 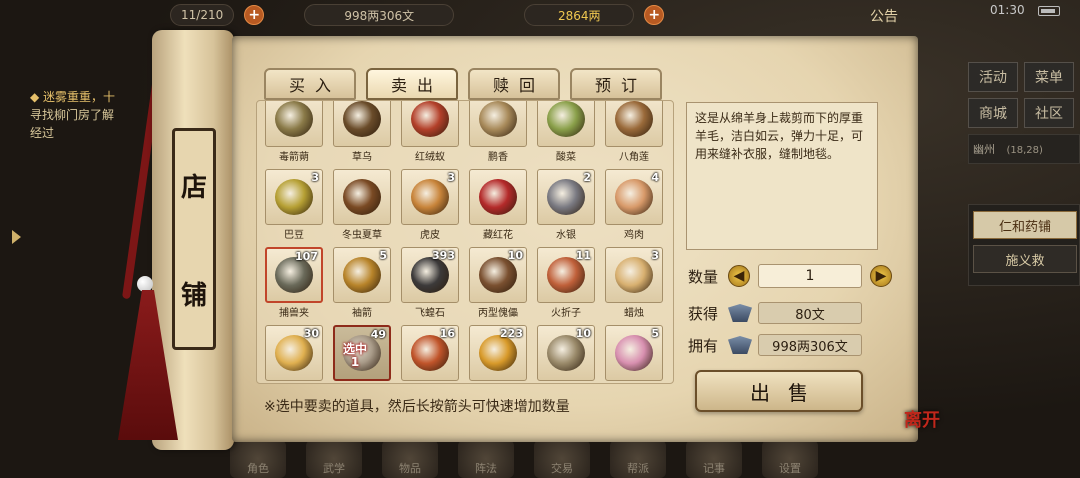 I want to click on earn-value: 80文, so click(x=810, y=313).